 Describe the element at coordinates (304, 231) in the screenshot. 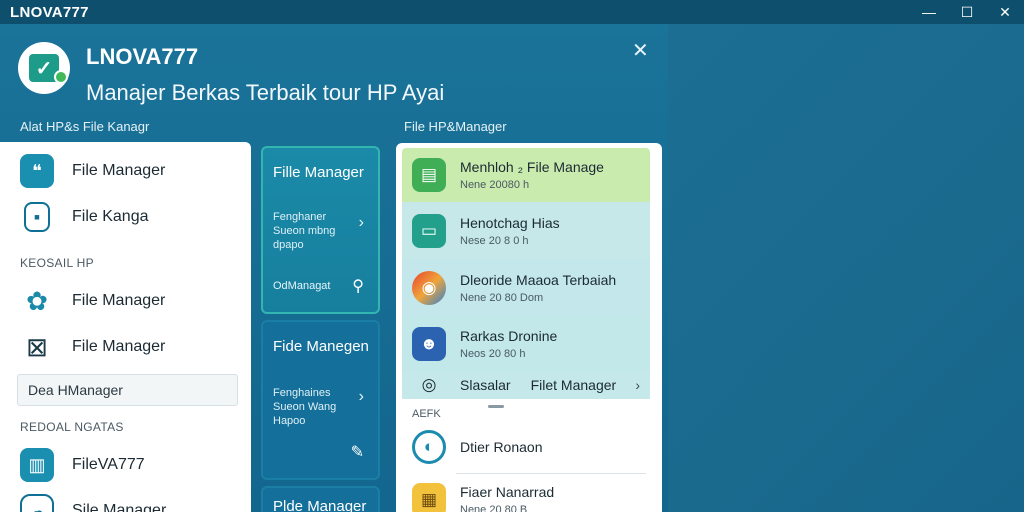

I see `card-description: Fenghaner Sueon mbng dpapo` at that location.